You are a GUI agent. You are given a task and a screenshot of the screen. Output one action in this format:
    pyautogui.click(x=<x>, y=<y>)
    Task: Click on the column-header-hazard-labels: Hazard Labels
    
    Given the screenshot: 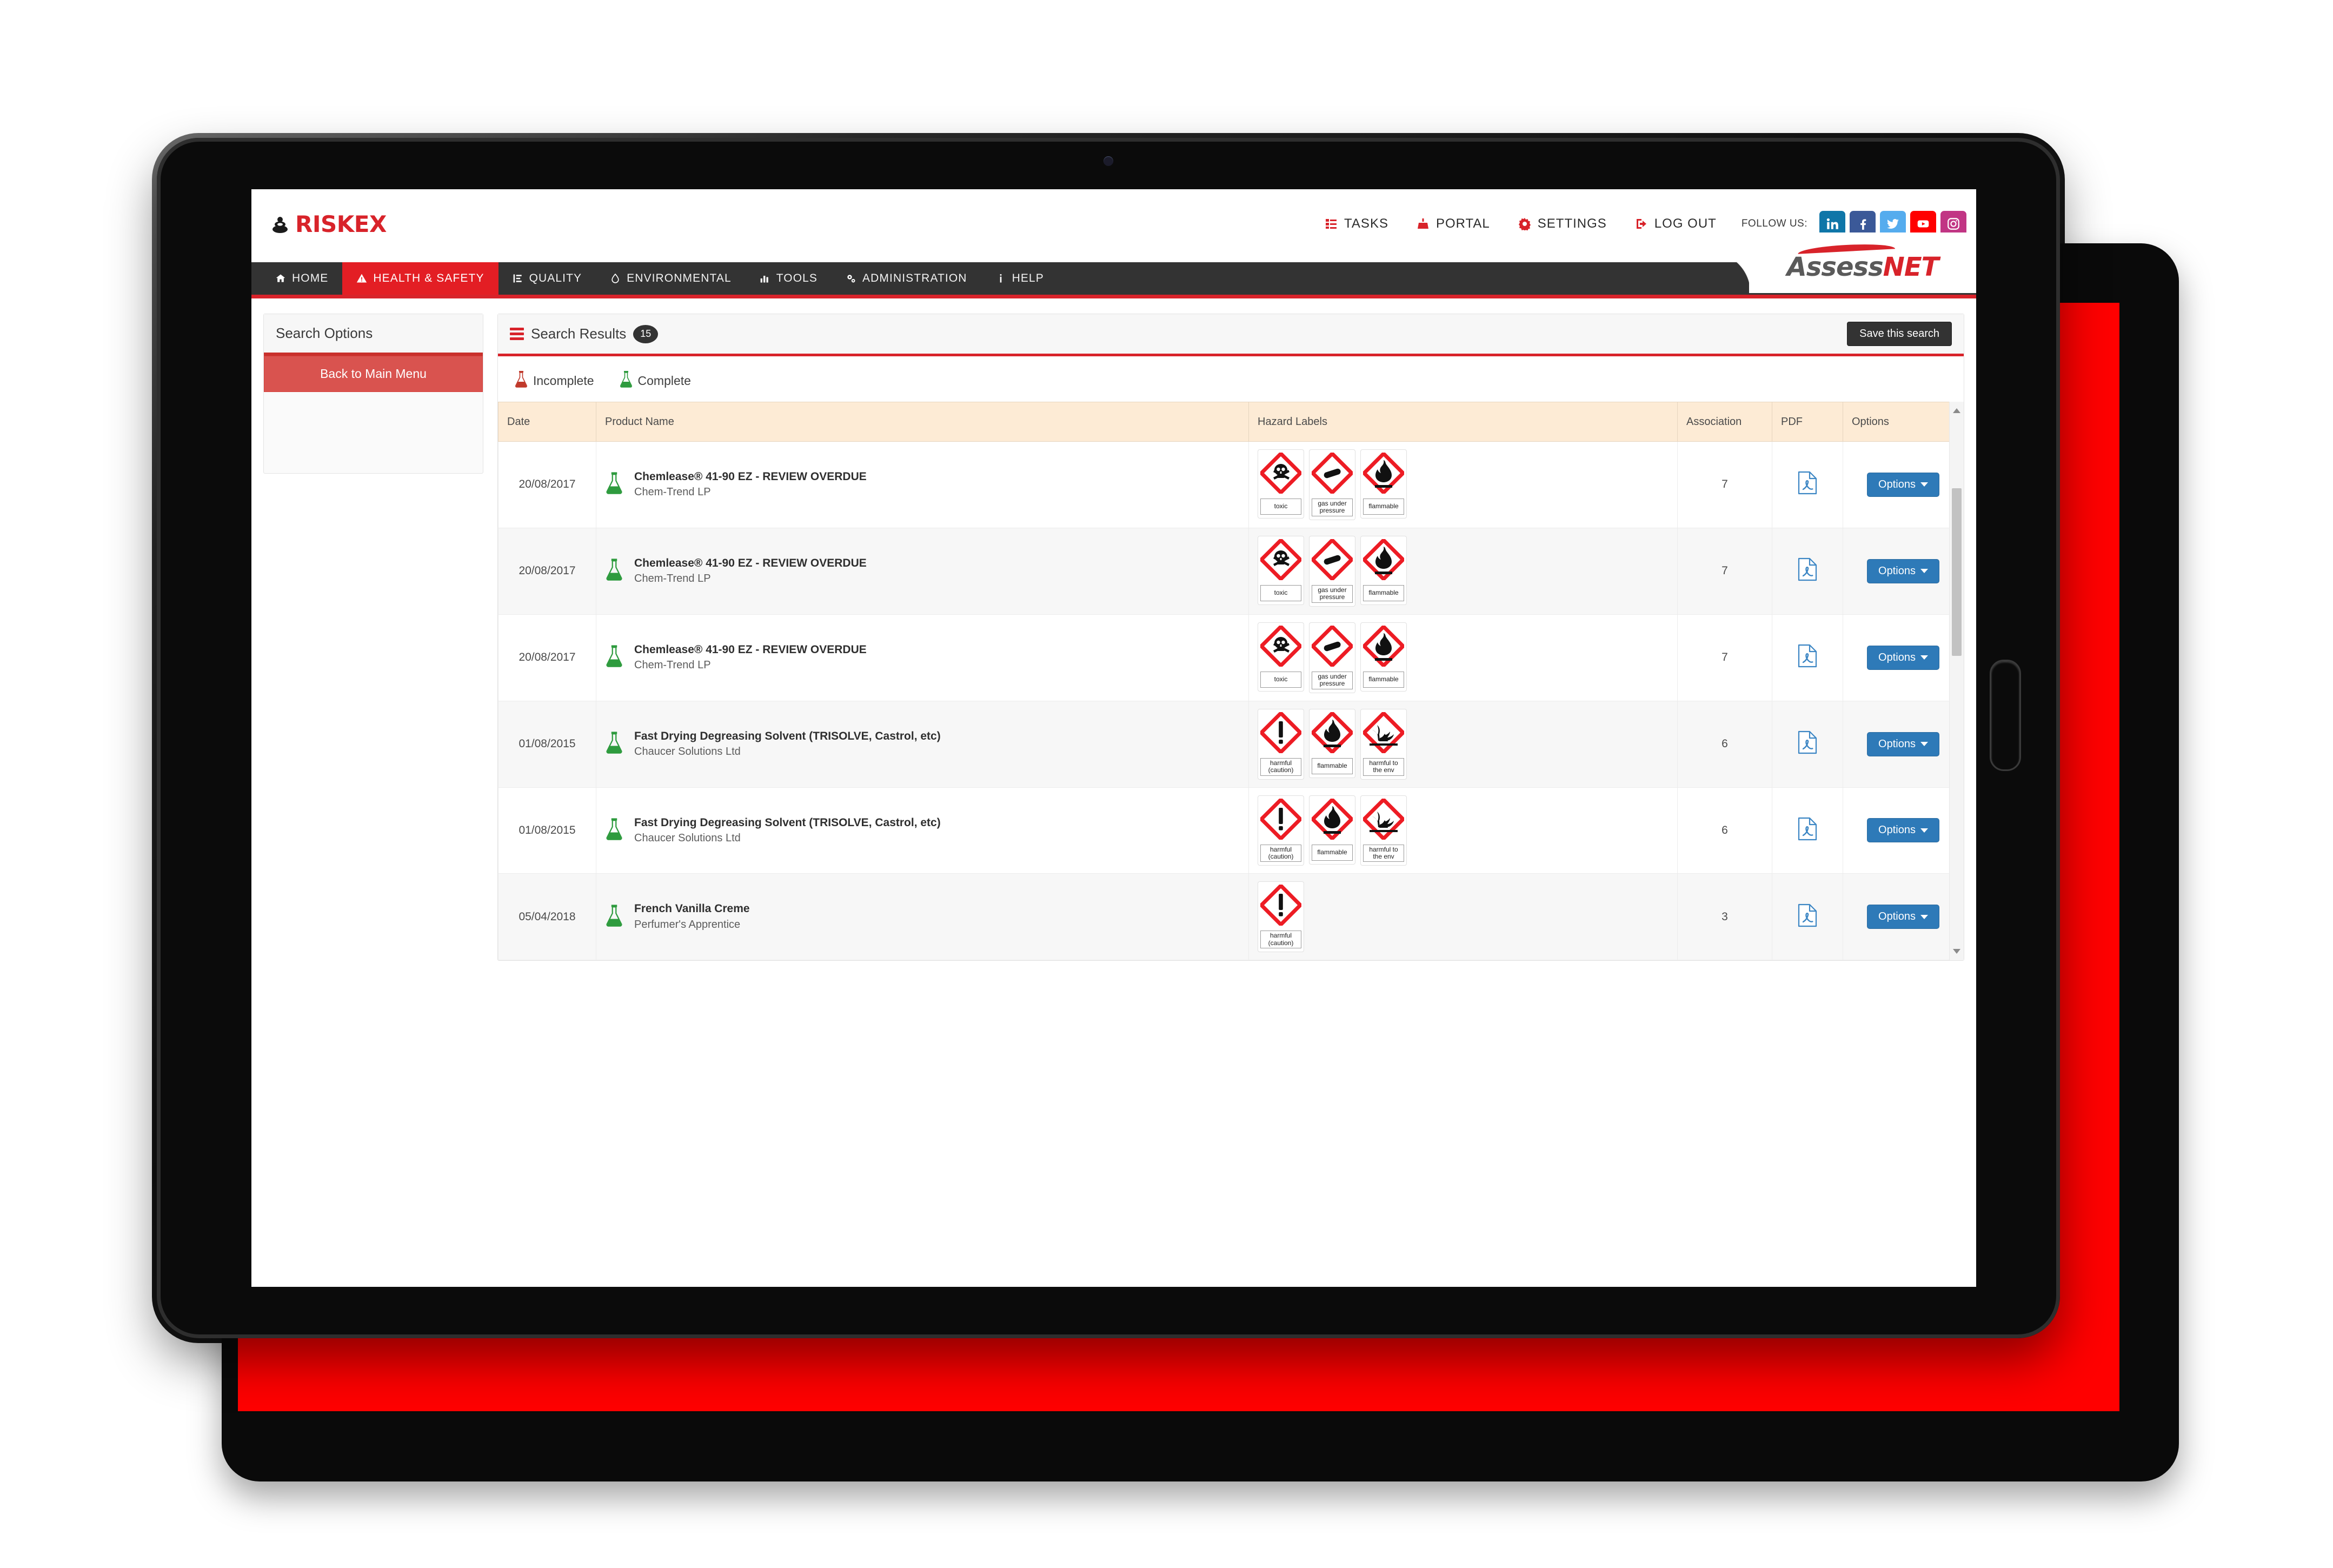 What is the action you would take?
    pyautogui.click(x=1463, y=422)
    